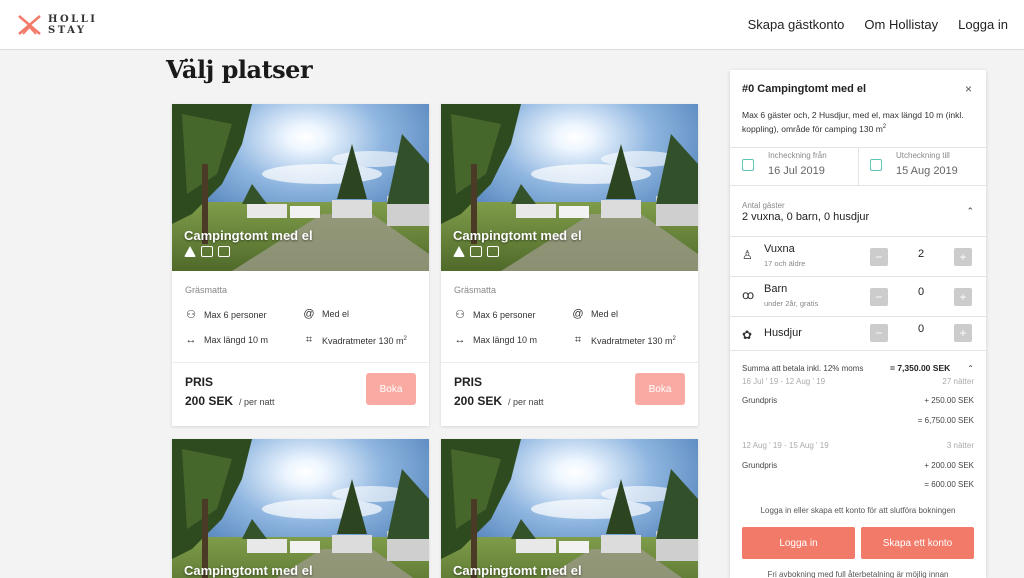  What do you see at coordinates (805, 217) in the screenshot?
I see `guests-summary: 2 vuxna, 0 barn, 0 husdjur` at bounding box center [805, 217].